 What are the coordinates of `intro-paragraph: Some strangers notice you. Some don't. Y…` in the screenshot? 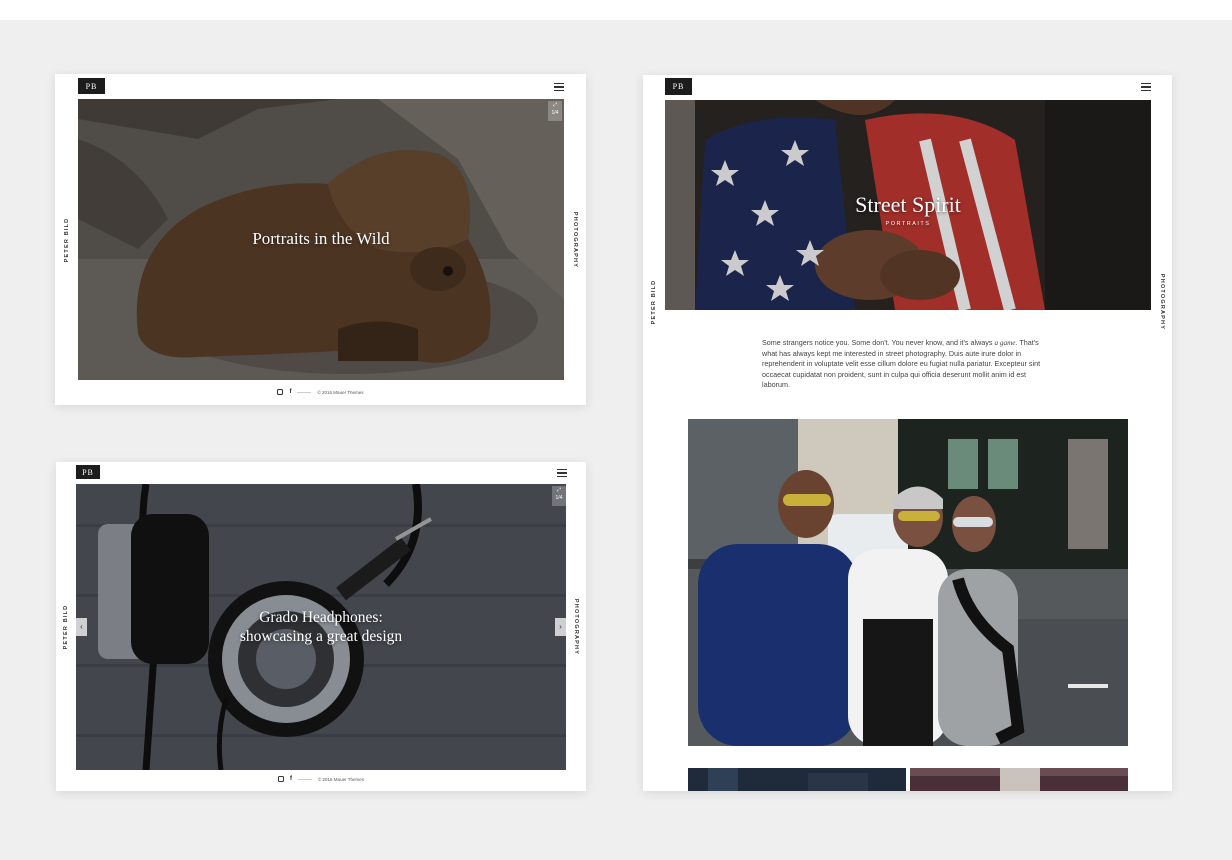 It's located at (901, 363).